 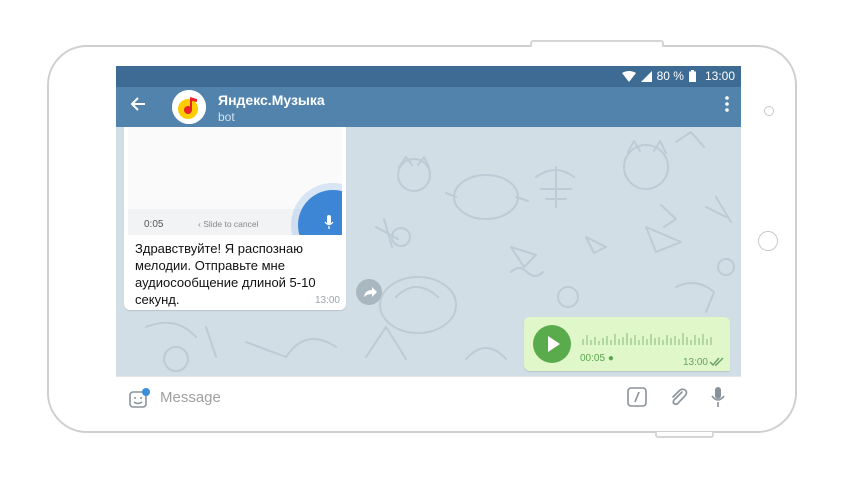 What do you see at coordinates (154, 224) in the screenshot?
I see `recording-time: 0:05` at bounding box center [154, 224].